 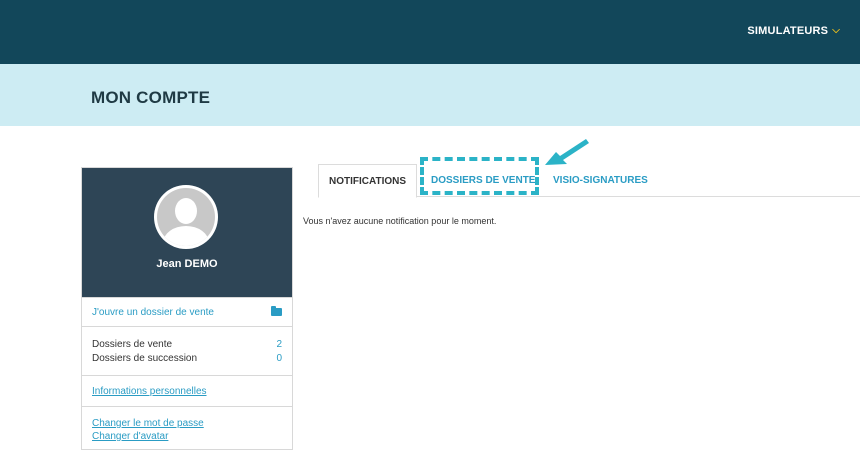 What do you see at coordinates (279, 344) in the screenshot?
I see `count-value: 2` at bounding box center [279, 344].